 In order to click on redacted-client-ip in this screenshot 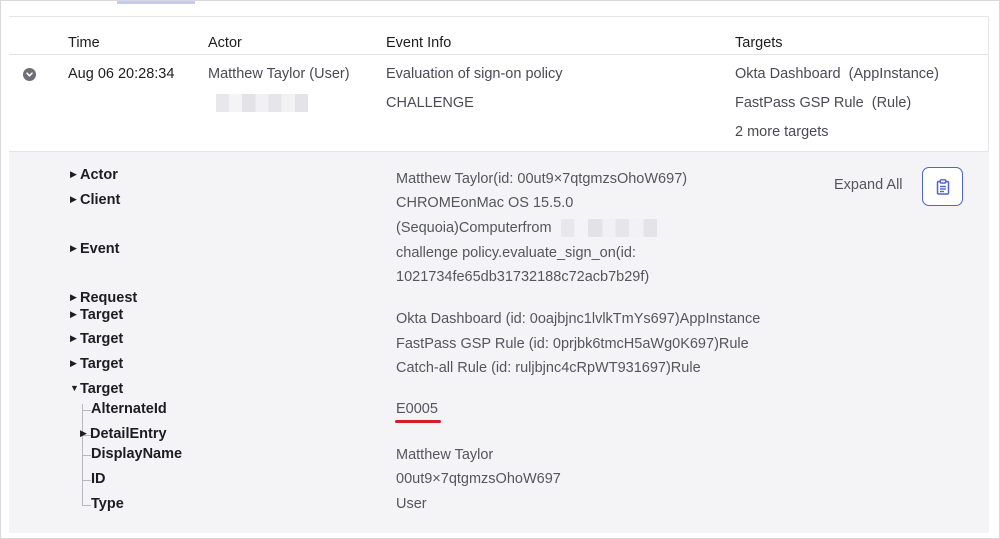, I will do `click(609, 228)`.